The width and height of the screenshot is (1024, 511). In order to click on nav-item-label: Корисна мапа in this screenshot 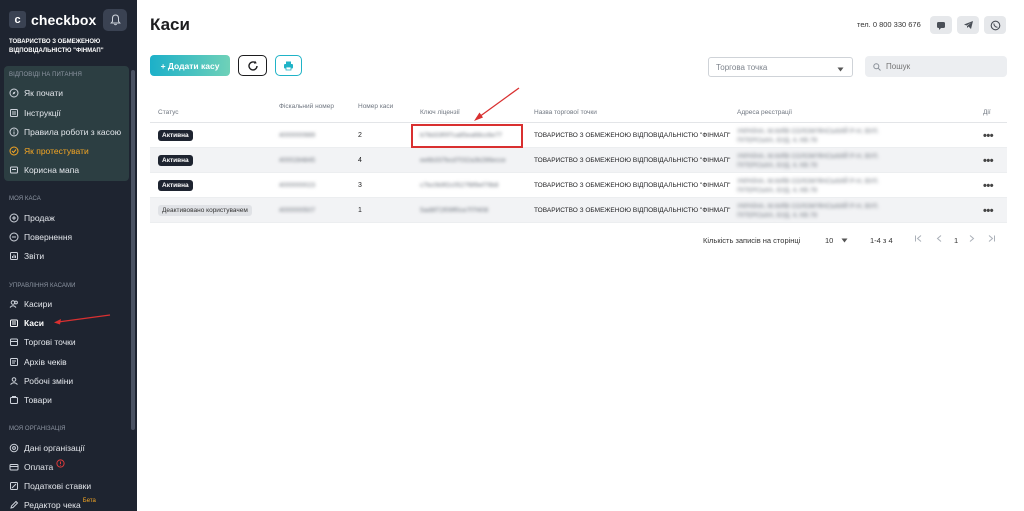, I will do `click(52, 170)`.